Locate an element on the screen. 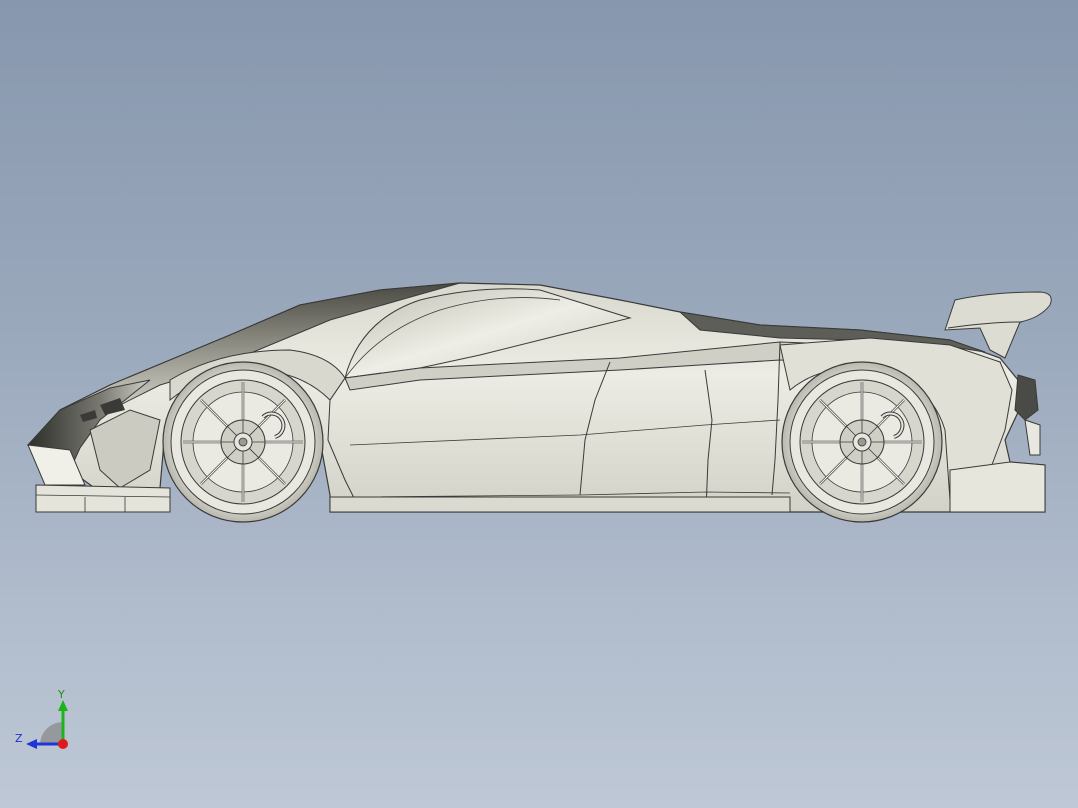 Image resolution: width=1078 pixels, height=808 pixels. x-axis-icon is located at coordinates (63, 744).